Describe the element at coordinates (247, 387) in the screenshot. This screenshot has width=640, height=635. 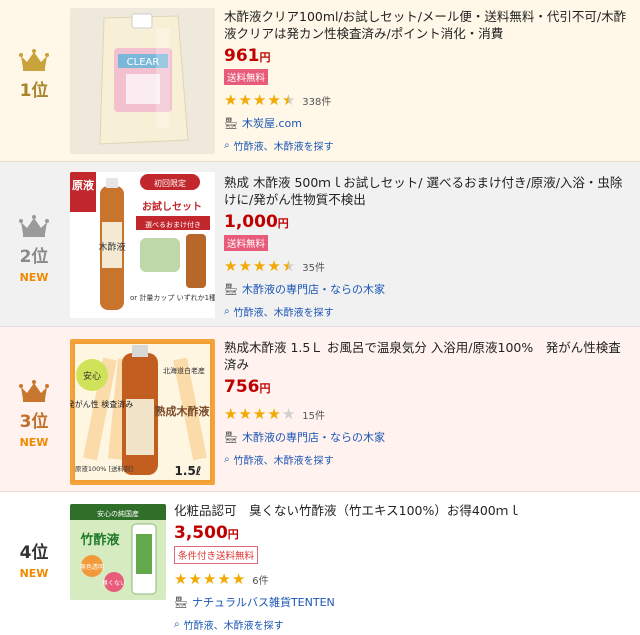
I see `product-price: 756円` at that location.